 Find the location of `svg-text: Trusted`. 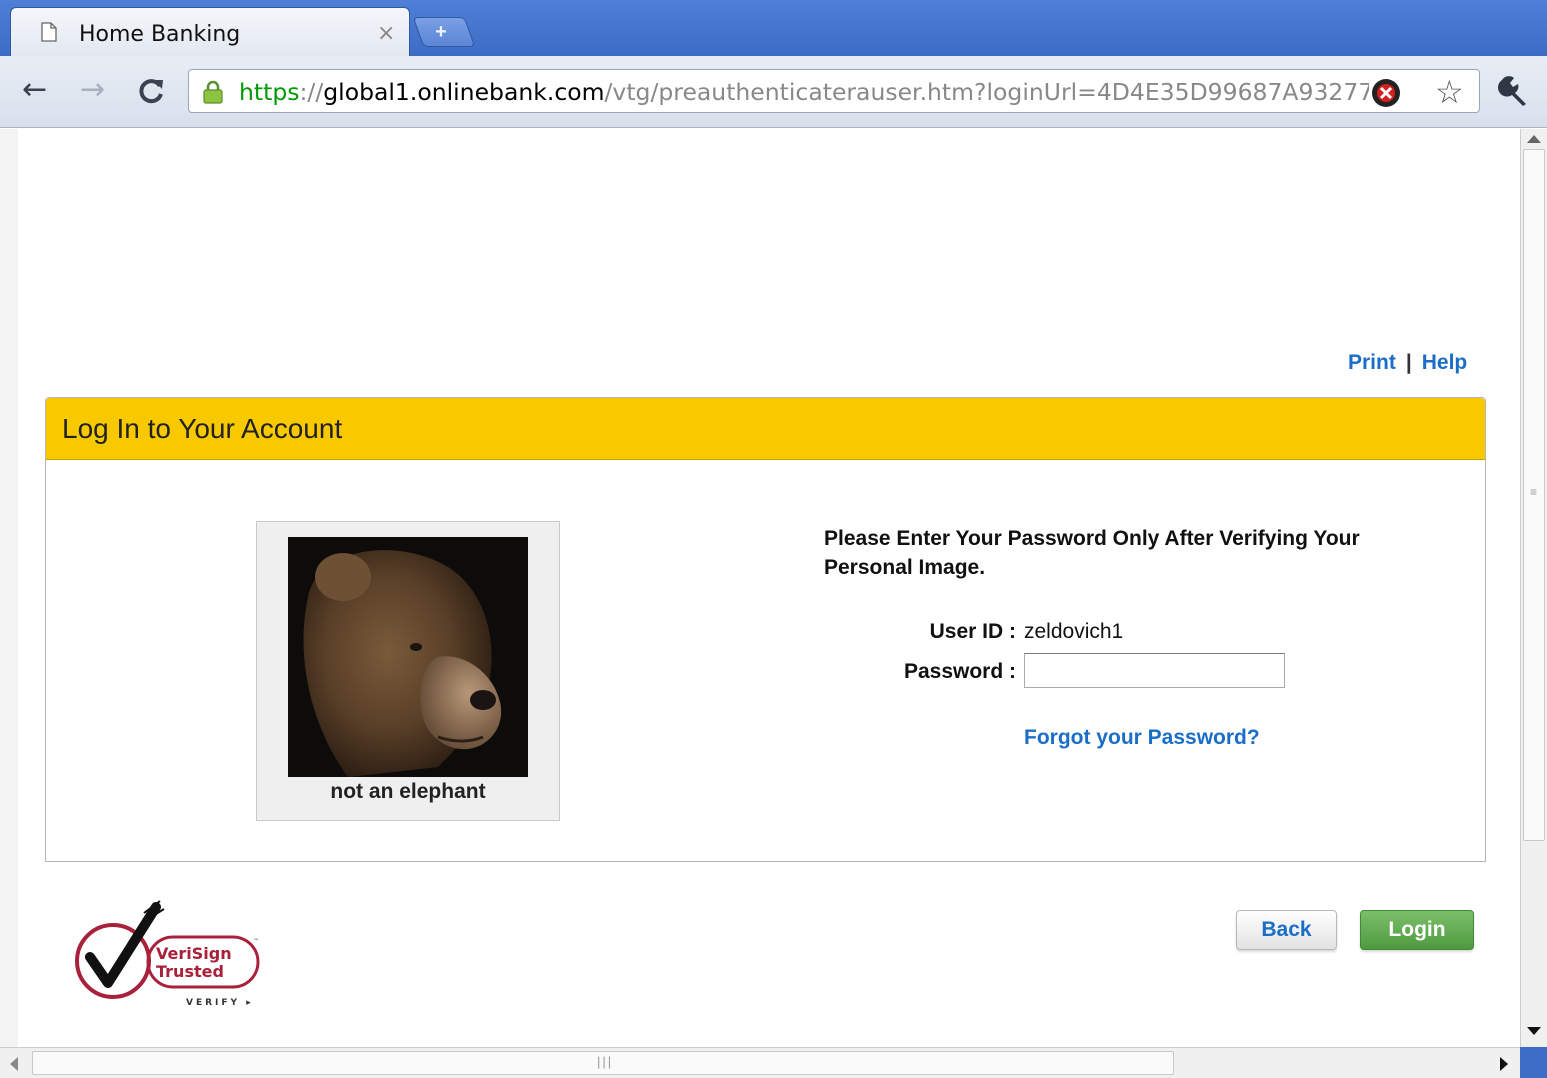

svg-text: Trusted is located at coordinates (190, 971).